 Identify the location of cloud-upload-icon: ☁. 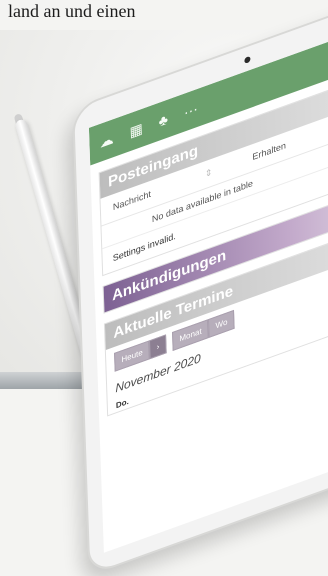
(106, 140).